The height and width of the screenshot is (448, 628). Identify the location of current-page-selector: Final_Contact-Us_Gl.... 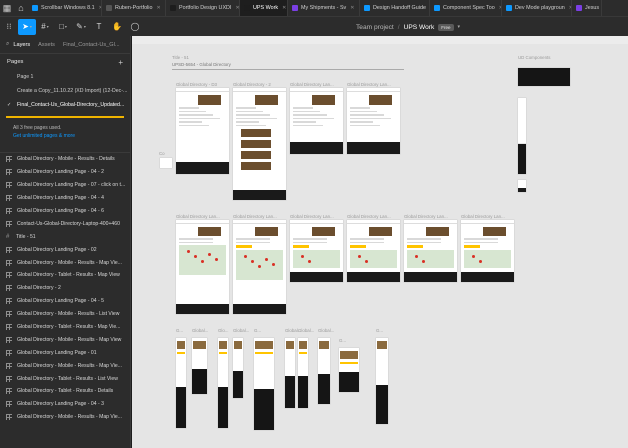
(91, 45).